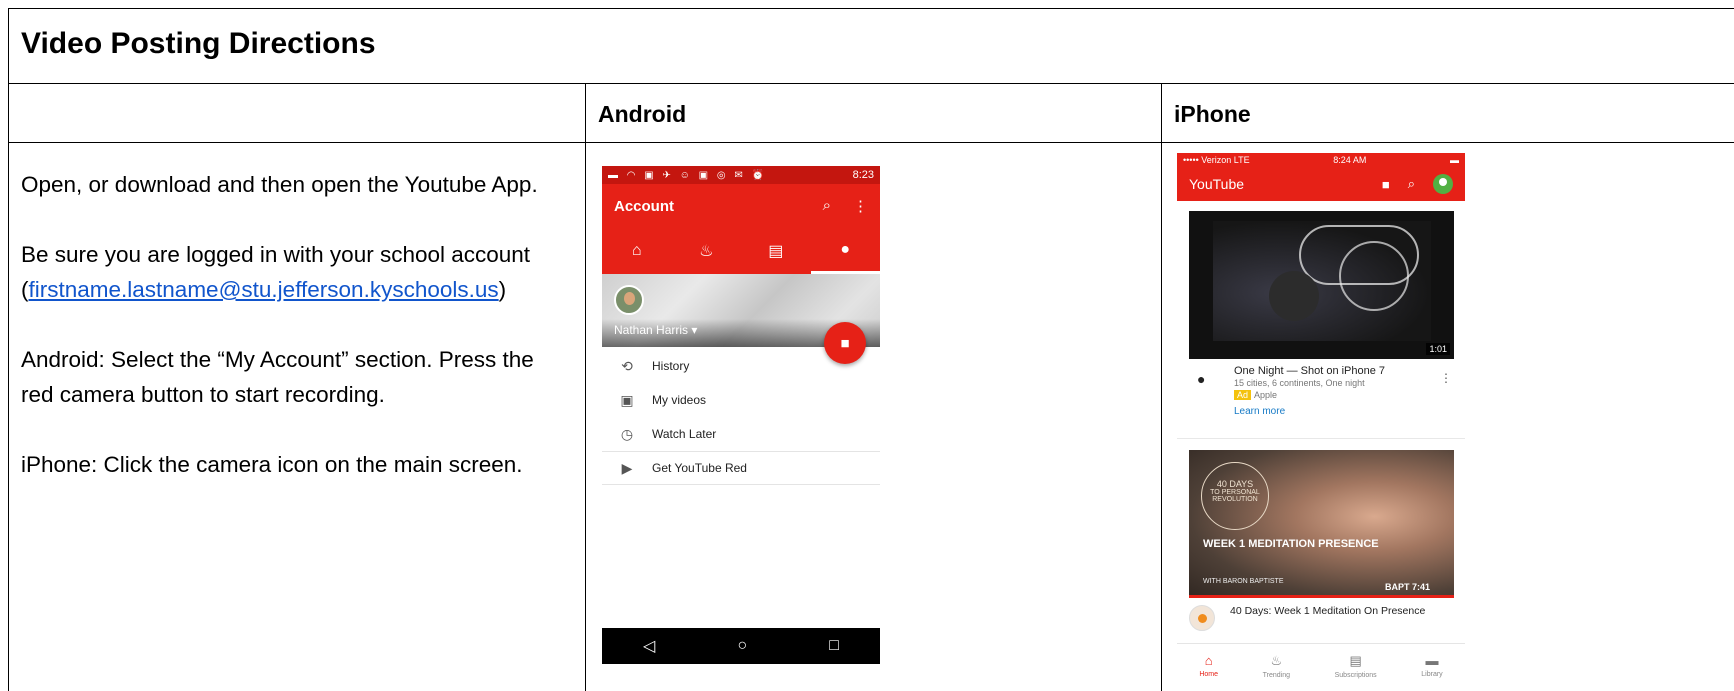 Image resolution: width=1734 pixels, height=691 pixels. What do you see at coordinates (627, 365) in the screenshot?
I see `history-icon: ⟲` at bounding box center [627, 365].